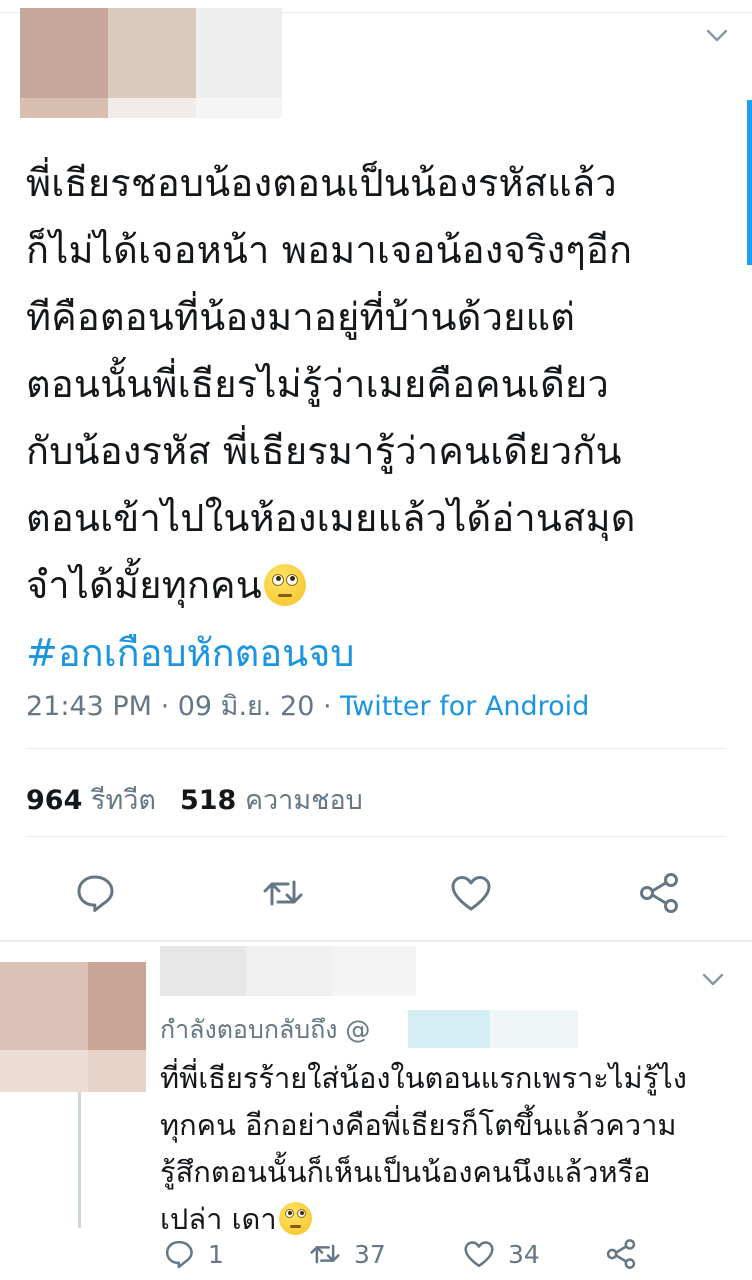 The height and width of the screenshot is (1280, 752). I want to click on tweet-stats: 964 รีทวีต 518 ความชอบ, so click(194, 799).